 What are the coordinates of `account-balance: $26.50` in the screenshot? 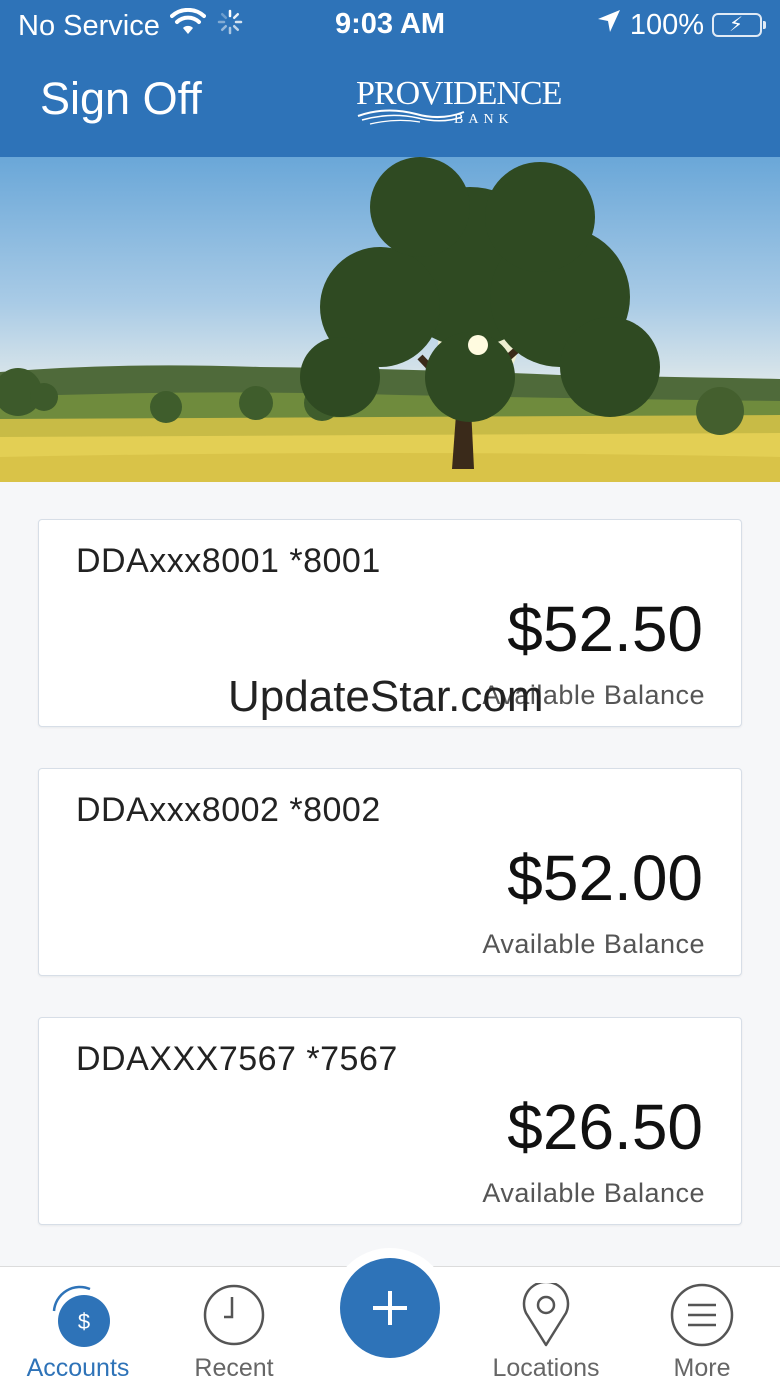 It's located at (605, 1127).